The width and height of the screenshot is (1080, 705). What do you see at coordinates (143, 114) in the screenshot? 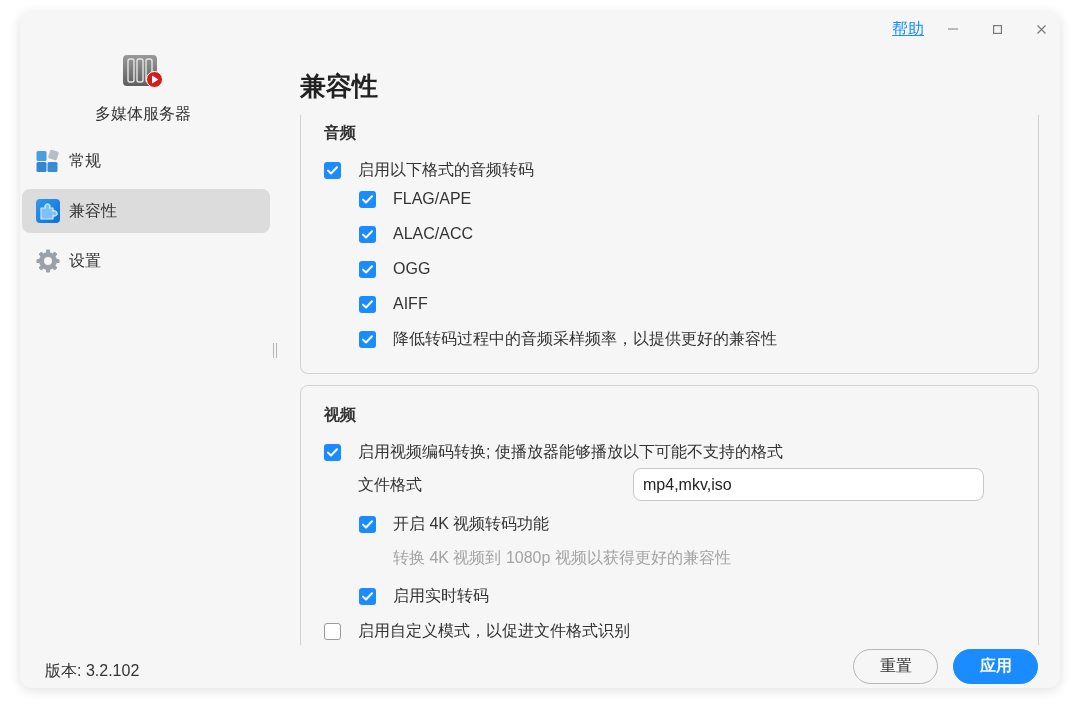
I see `app-name: 多媒体服务器` at bounding box center [143, 114].